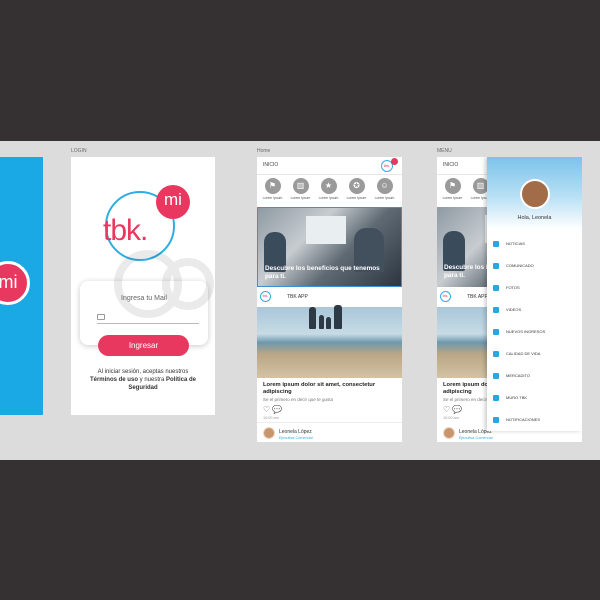 This screenshot has width=600, height=600. What do you see at coordinates (394, 161) in the screenshot?
I see `notification-dot` at bounding box center [394, 161].